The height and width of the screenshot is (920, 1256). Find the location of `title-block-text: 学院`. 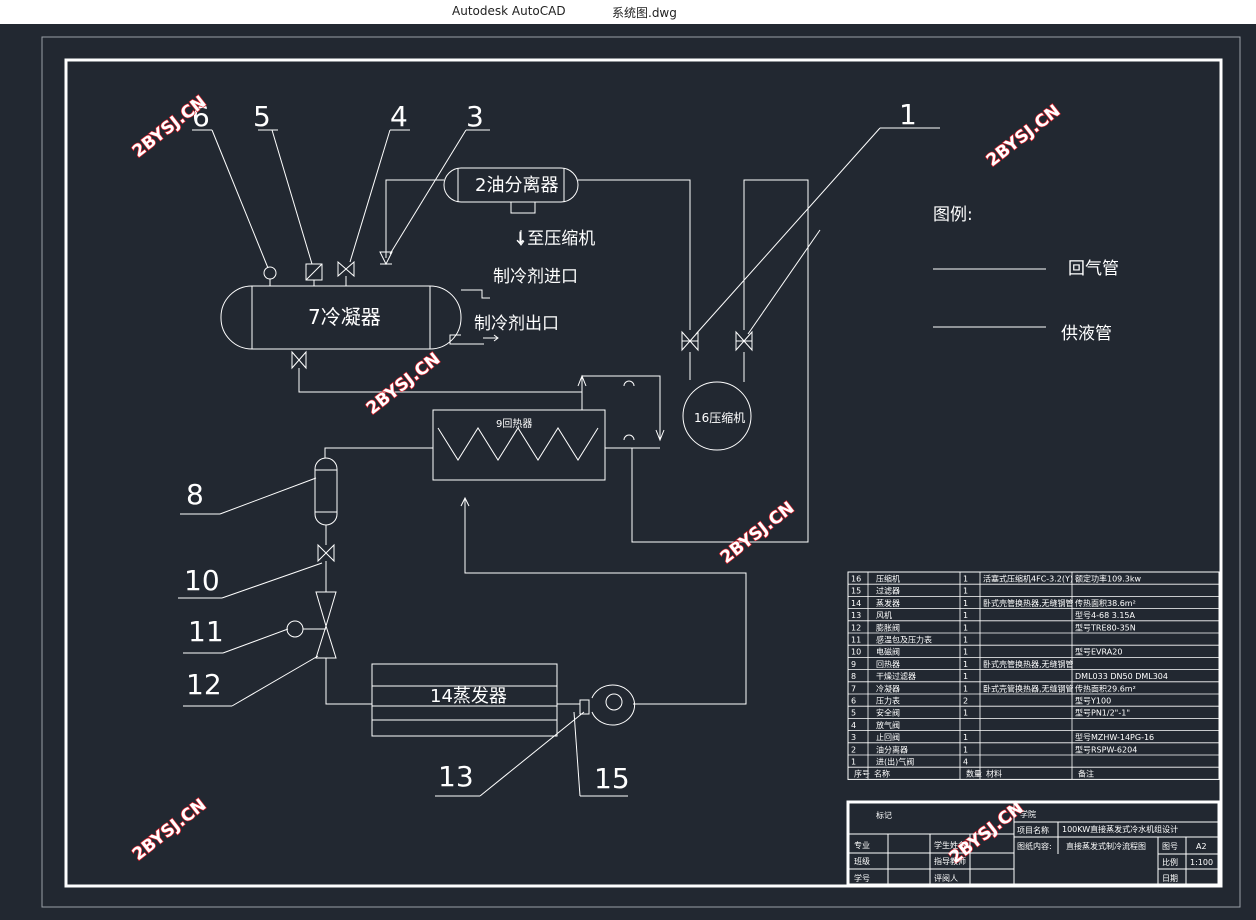

title-block-text: 学院 is located at coordinates (1028, 814).